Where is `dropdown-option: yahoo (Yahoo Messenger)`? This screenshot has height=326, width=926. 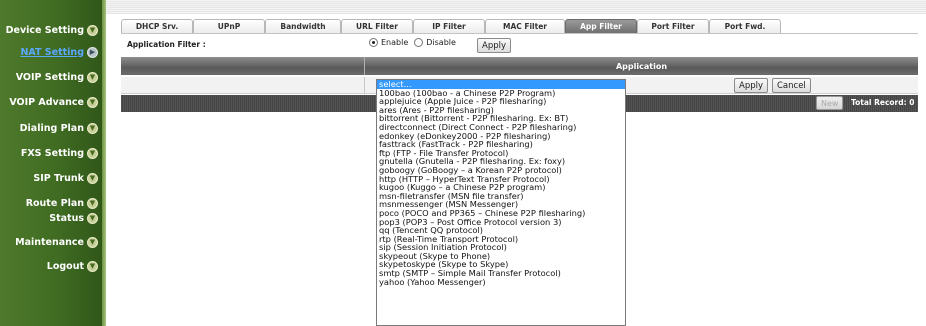 dropdown-option: yahoo (Yahoo Messenger) is located at coordinates (501, 282).